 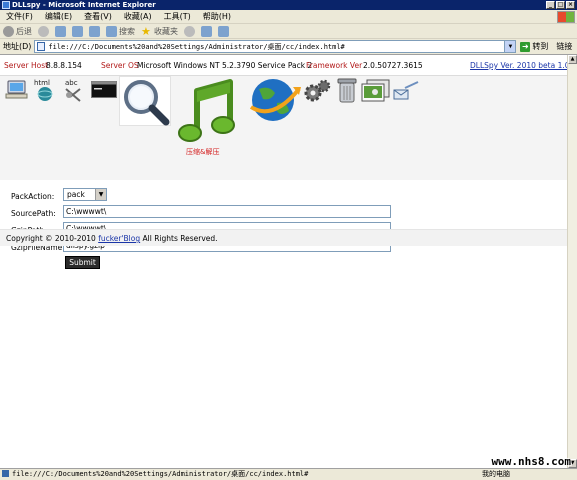 I want to click on print-icon, so click(x=223, y=31).